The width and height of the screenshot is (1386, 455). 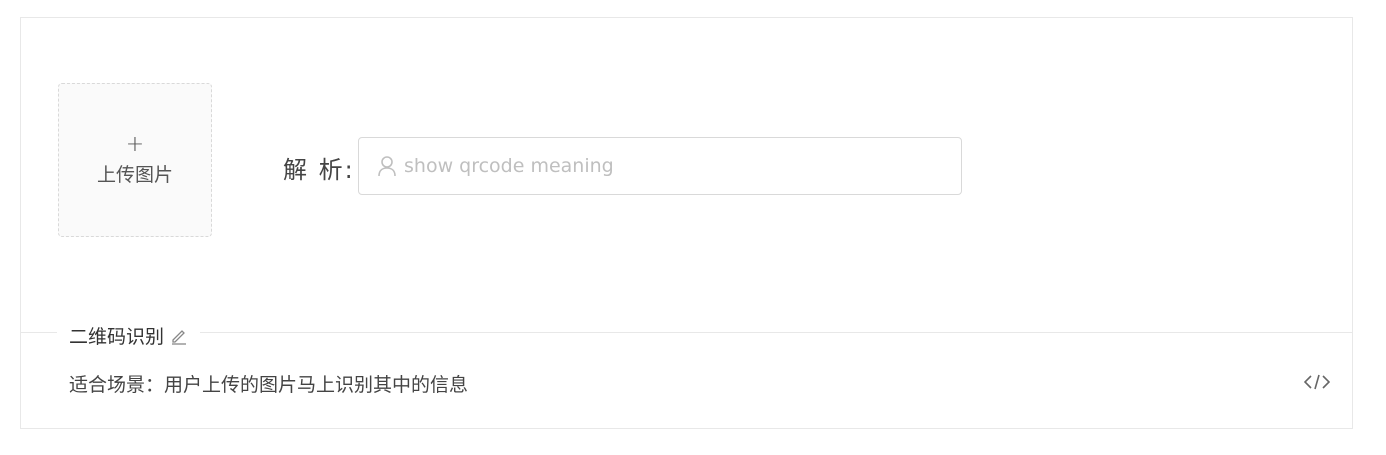 What do you see at coordinates (179, 336) in the screenshot?
I see `edit-icon` at bounding box center [179, 336].